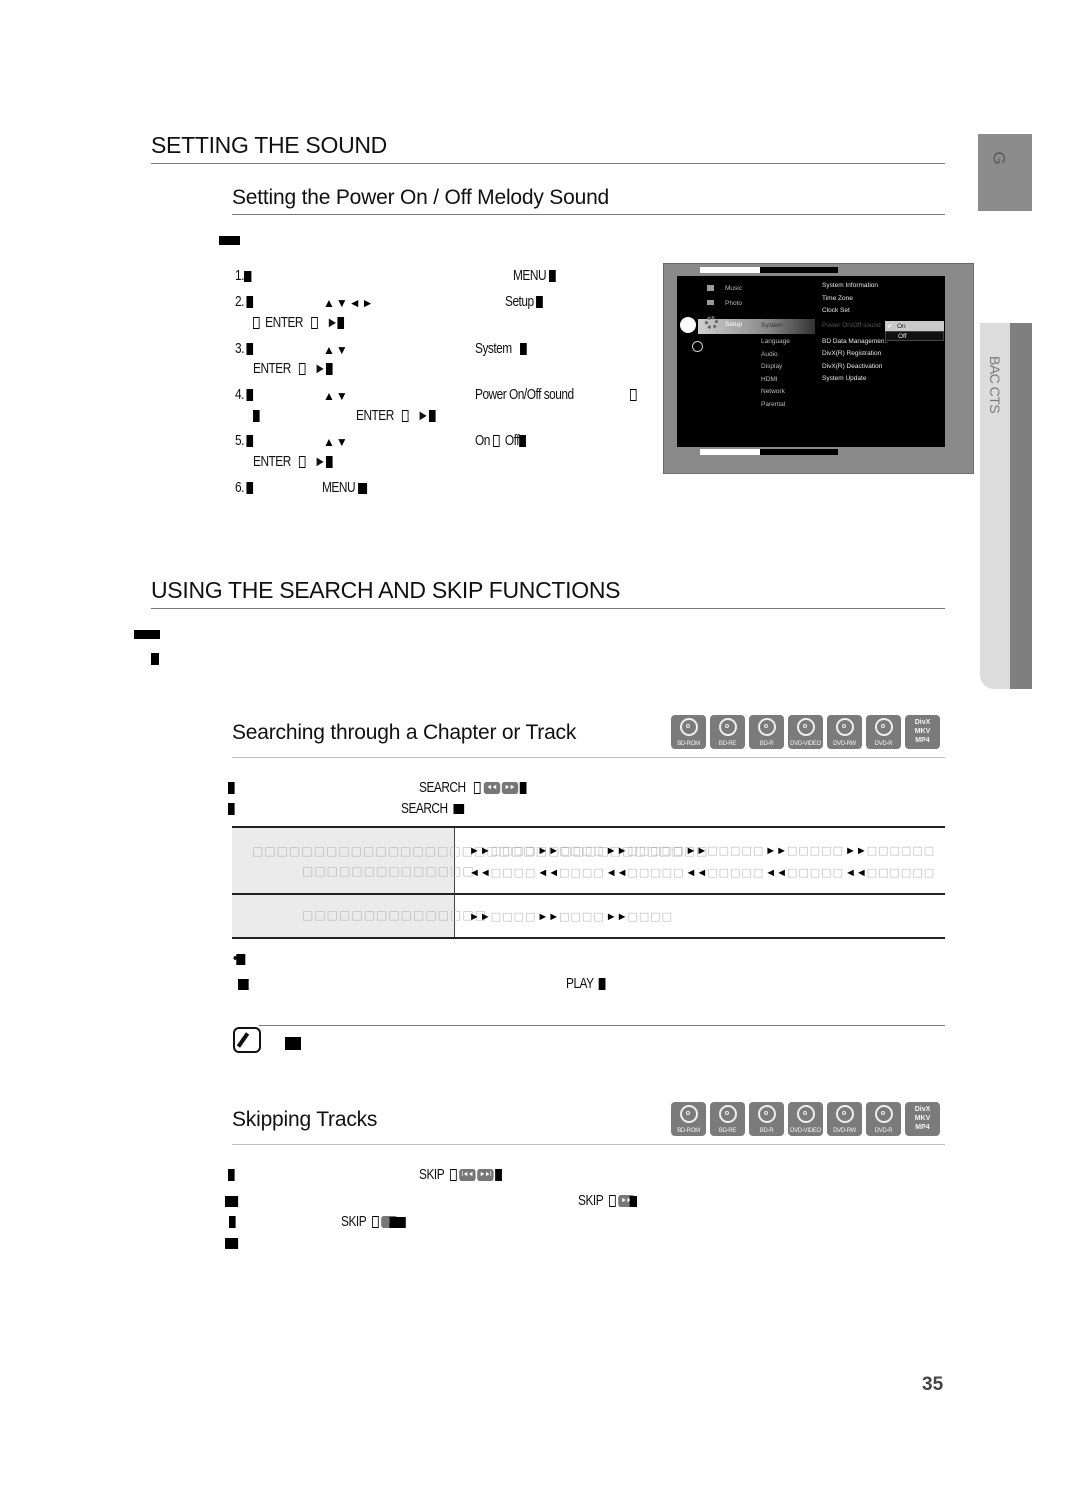 The image size is (1080, 1485). I want to click on subsection-title-searching: Searching through a Chapter or Track, so click(404, 732).